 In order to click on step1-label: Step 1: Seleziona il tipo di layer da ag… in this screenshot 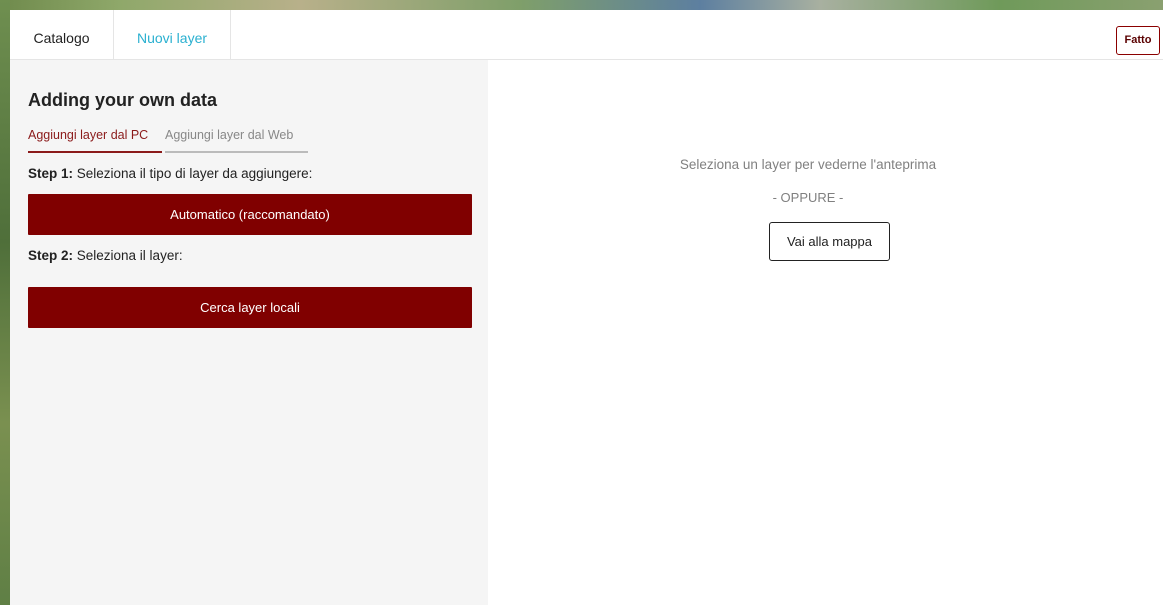, I will do `click(170, 173)`.